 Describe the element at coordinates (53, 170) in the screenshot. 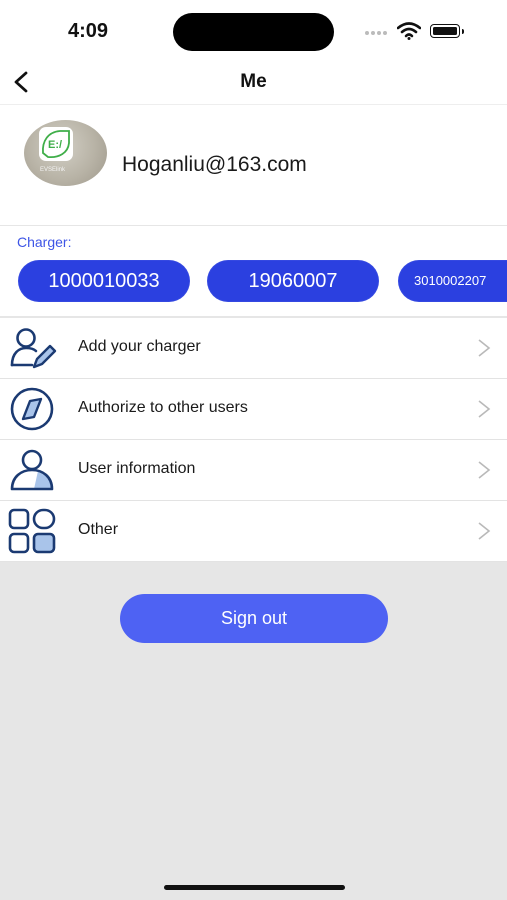

I see `logo-caption: EVSElink` at that location.